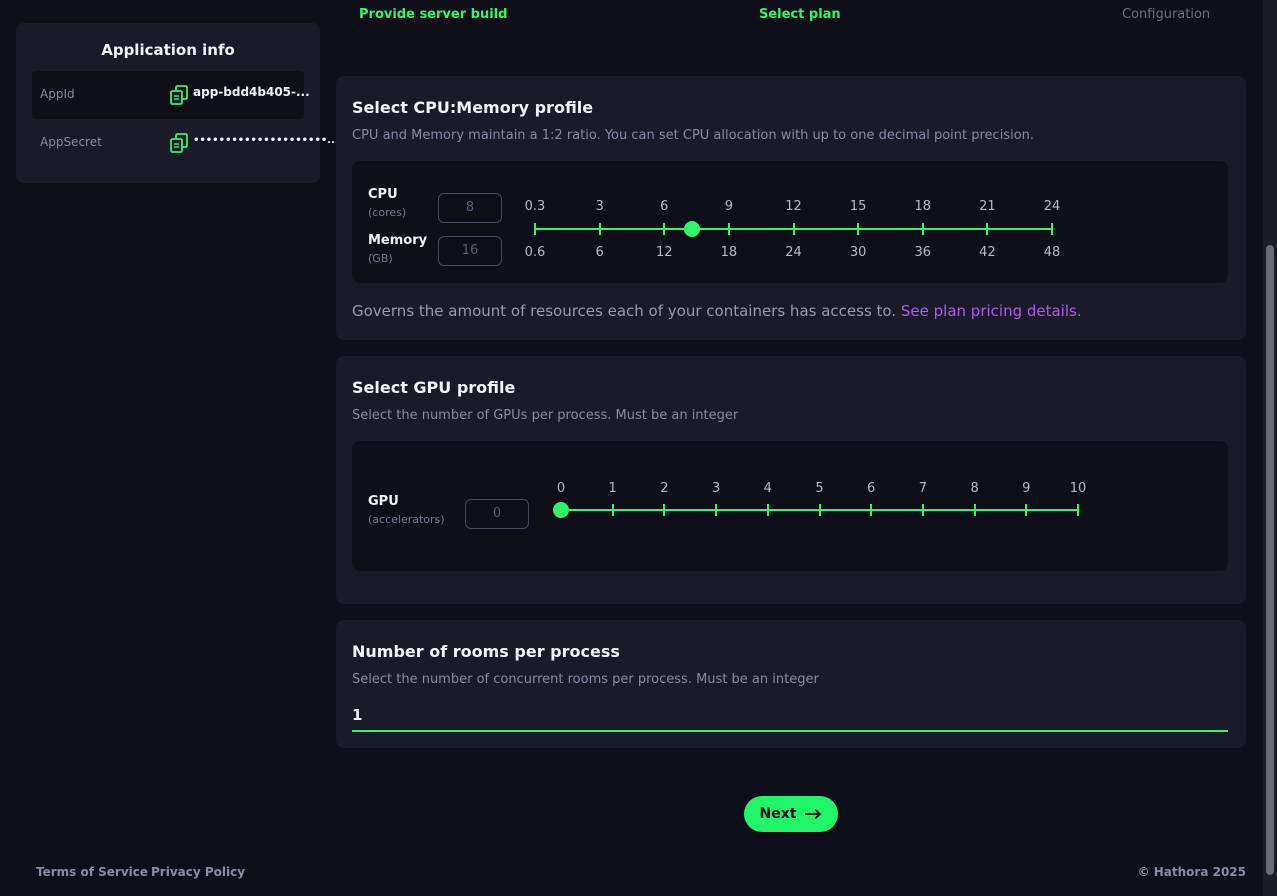 The width and height of the screenshot is (1277, 896). I want to click on cpu-memory-title: Select CPU:Memory profile, so click(473, 107).